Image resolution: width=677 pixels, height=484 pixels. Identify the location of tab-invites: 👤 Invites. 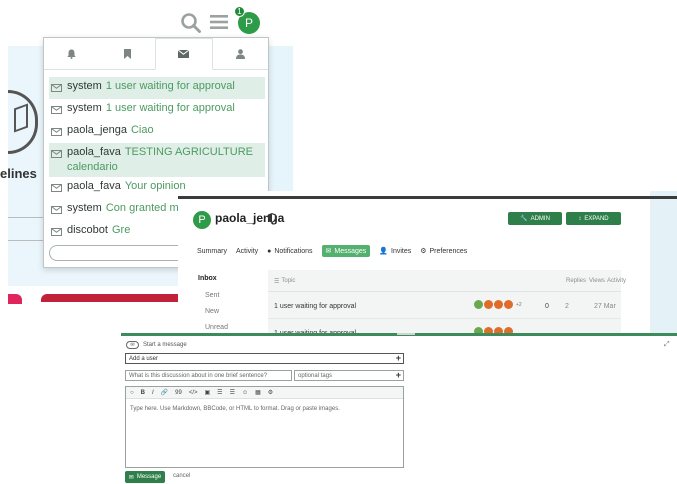
(395, 251).